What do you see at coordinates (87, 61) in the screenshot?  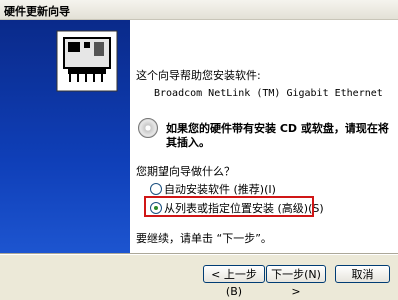 I see `hardware-card-icon` at bounding box center [87, 61].